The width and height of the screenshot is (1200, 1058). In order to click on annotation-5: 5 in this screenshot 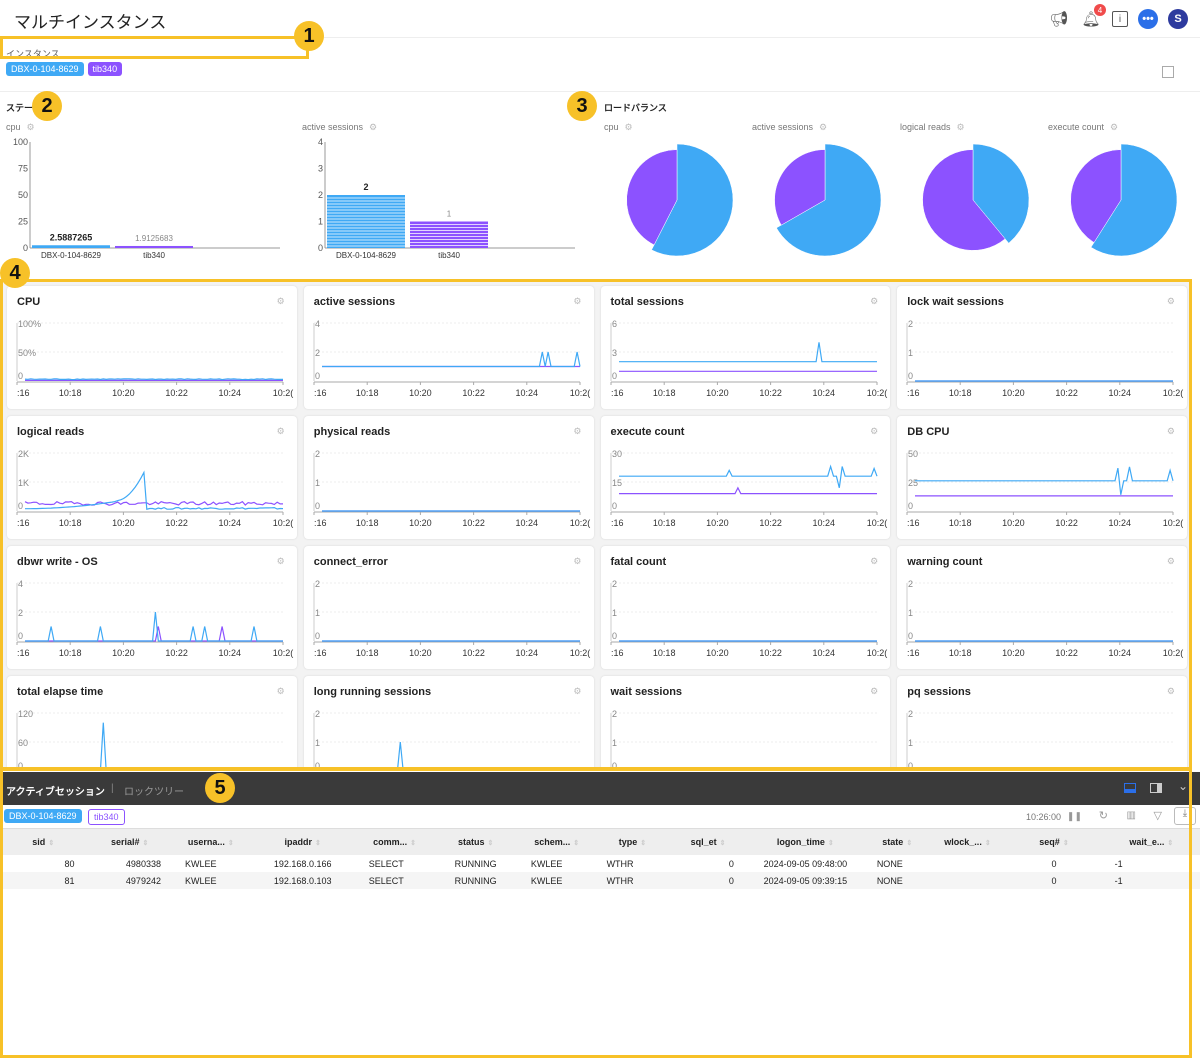, I will do `click(220, 788)`.